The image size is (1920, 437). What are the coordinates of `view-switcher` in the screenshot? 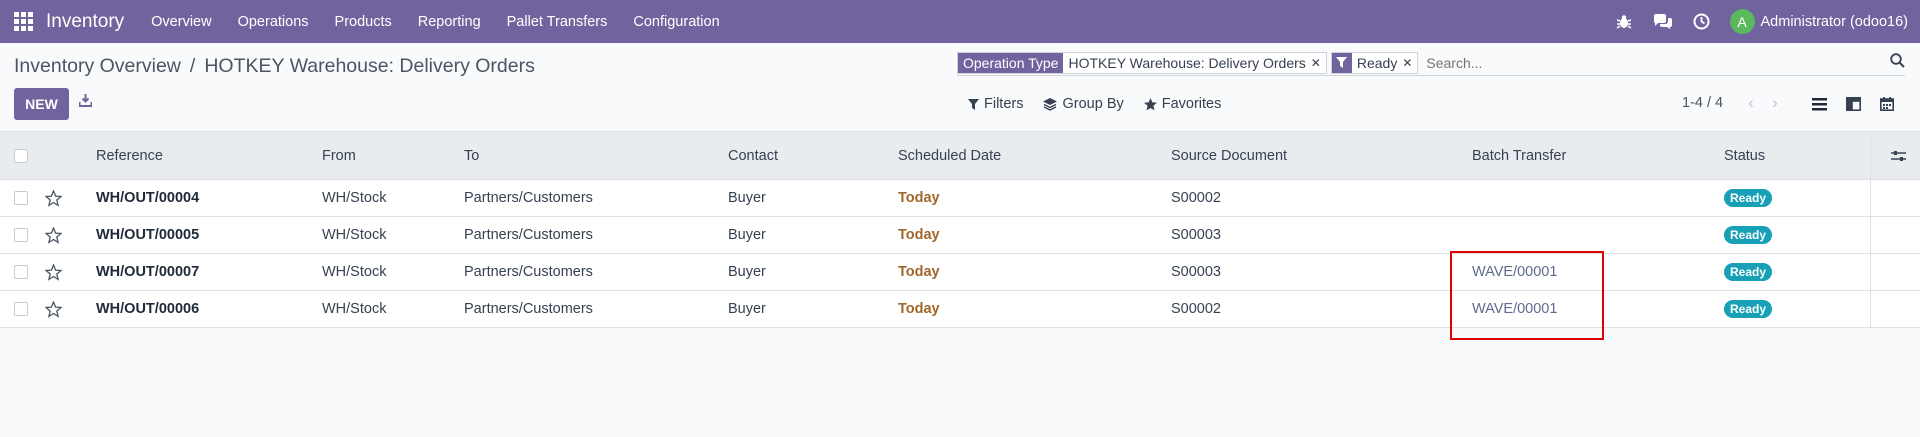 It's located at (1853, 104).